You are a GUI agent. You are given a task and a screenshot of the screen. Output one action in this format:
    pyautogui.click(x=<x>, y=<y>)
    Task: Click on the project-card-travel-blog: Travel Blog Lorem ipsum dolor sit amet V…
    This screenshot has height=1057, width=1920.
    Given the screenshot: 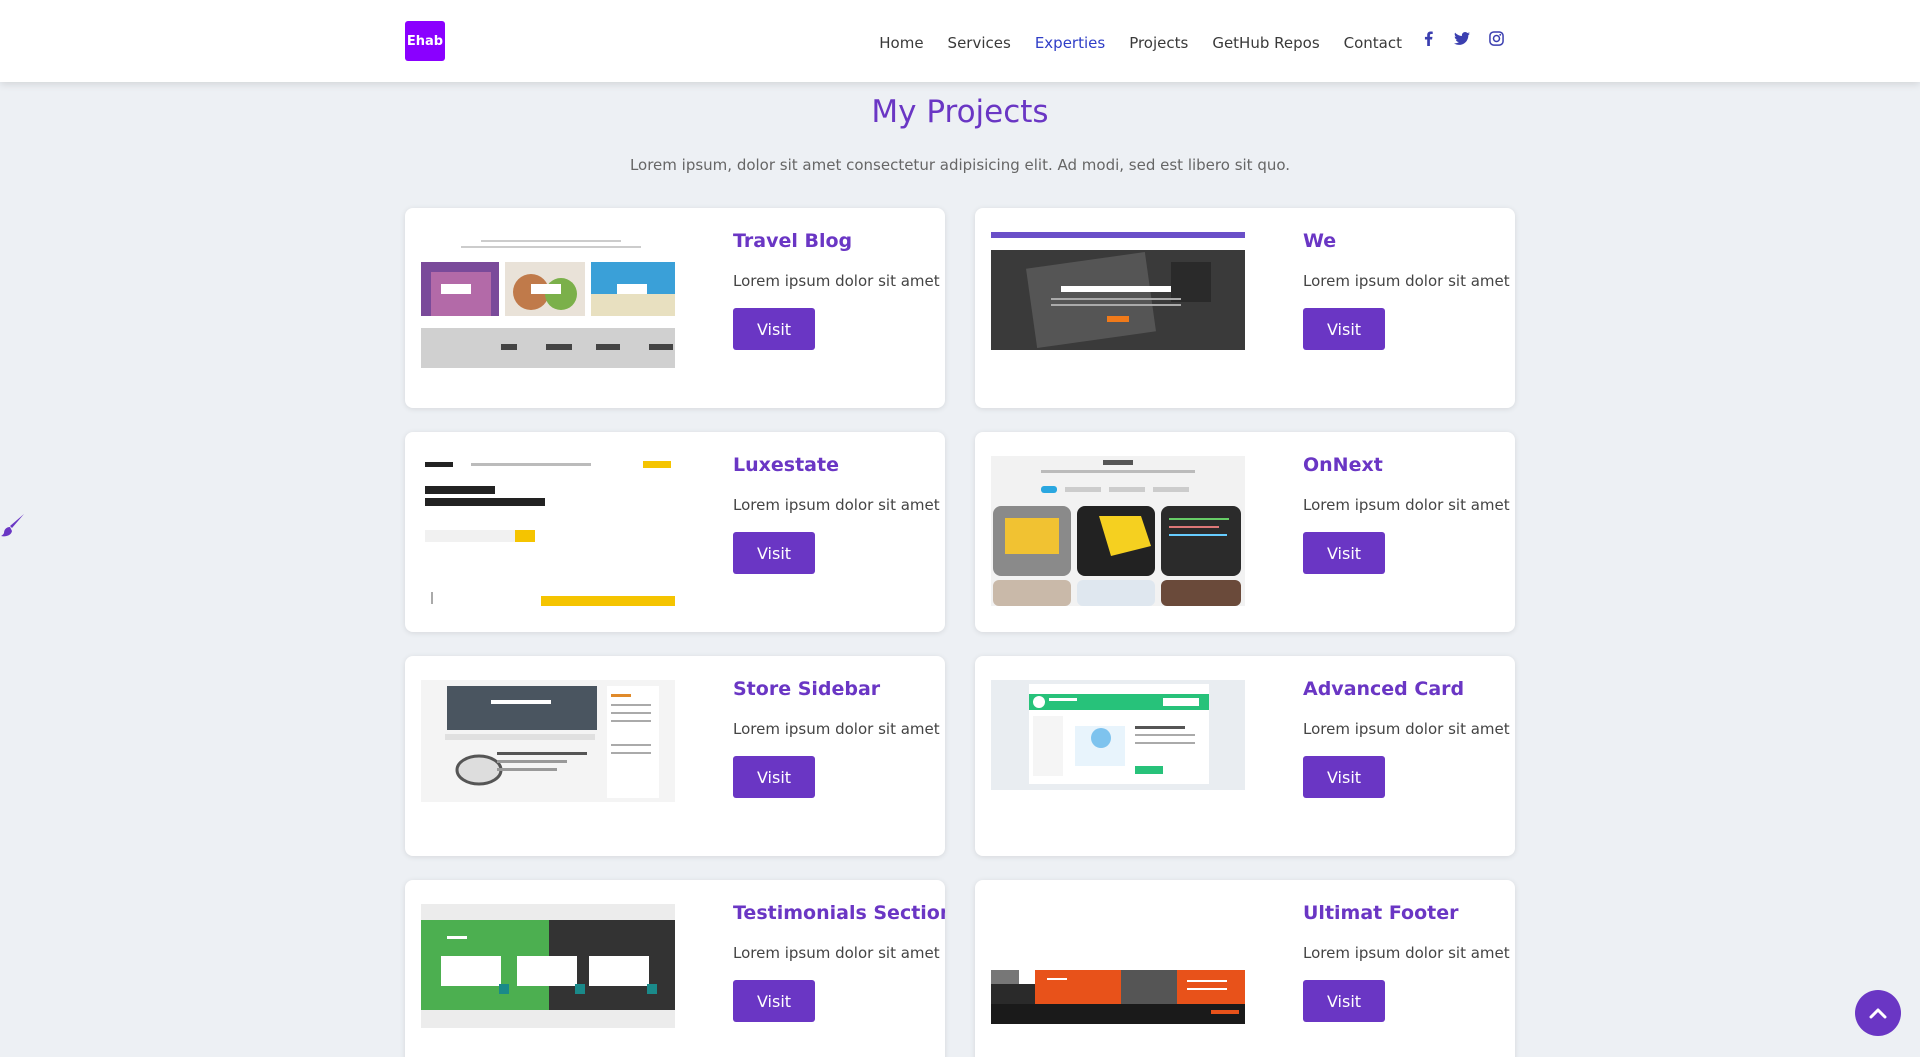 What is the action you would take?
    pyautogui.click(x=675, y=308)
    